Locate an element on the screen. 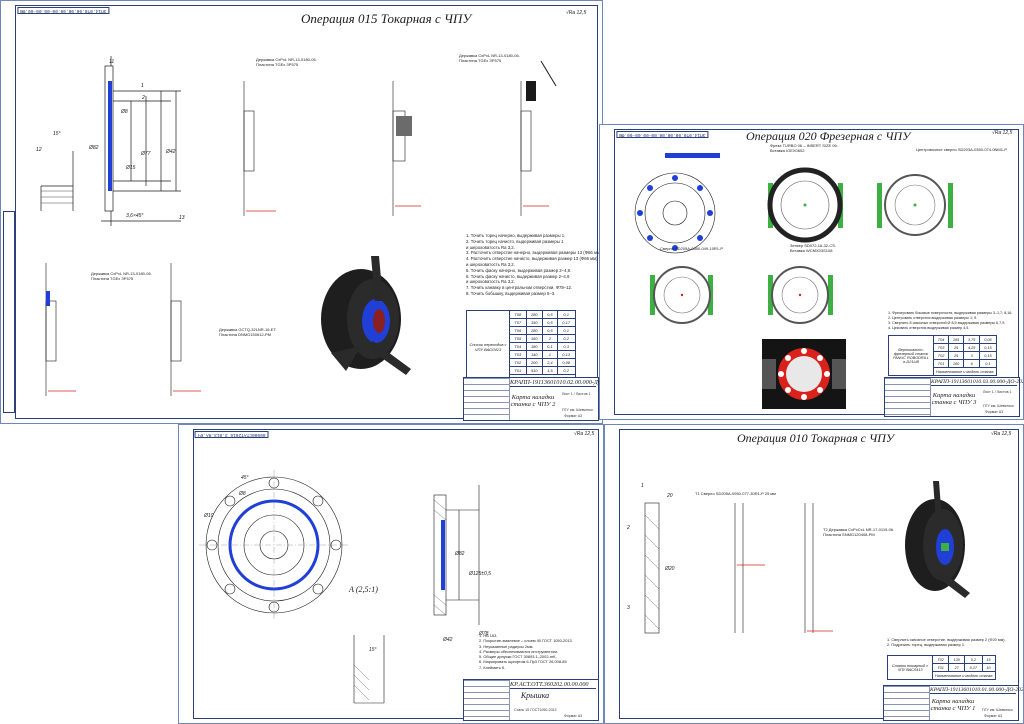  table-cell: 280 is located at coordinates (534, 330).